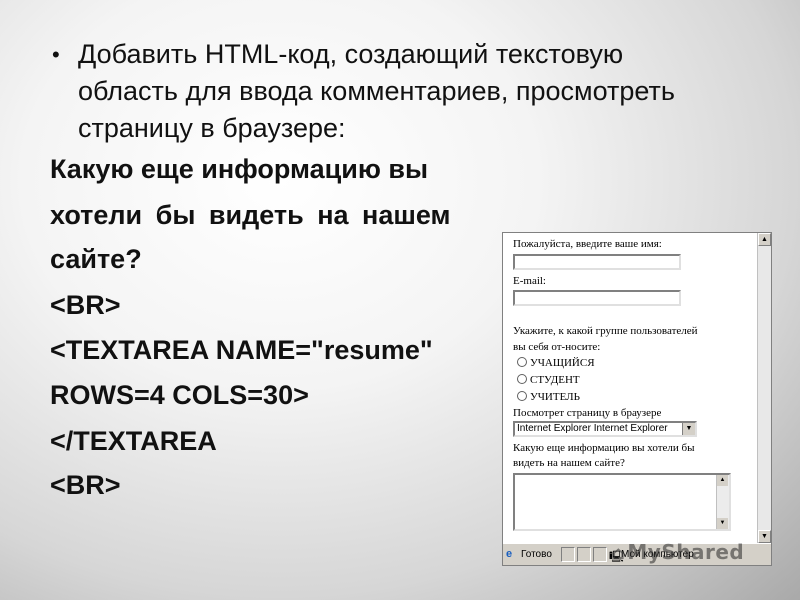  Describe the element at coordinates (764, 388) in the screenshot. I see `page-scrollbar: ▲ ▼` at that location.